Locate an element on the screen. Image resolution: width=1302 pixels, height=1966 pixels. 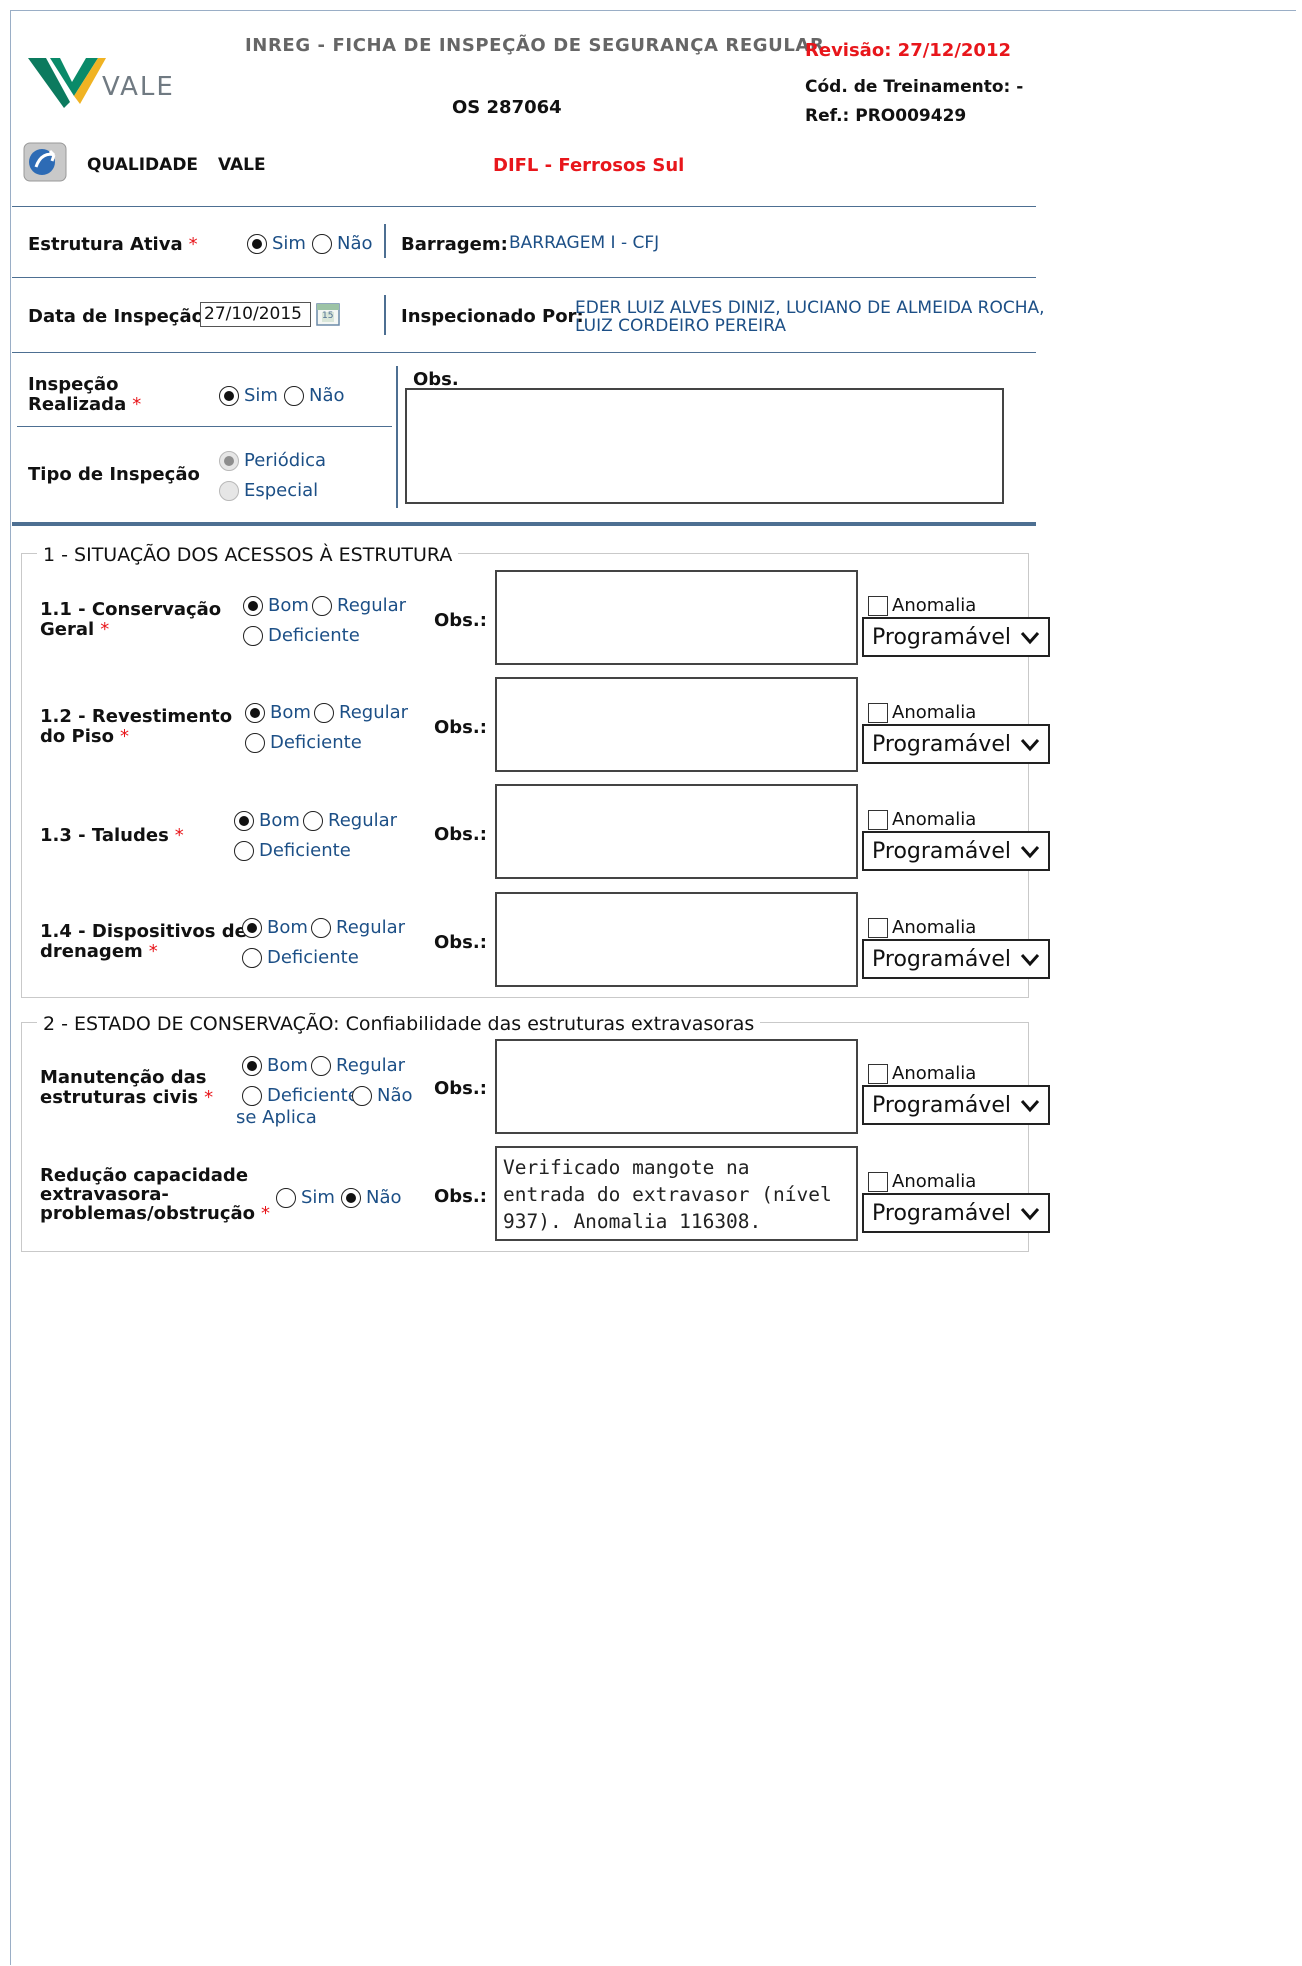
item-1-1-regular-radio: Regular is located at coordinates (359, 605).